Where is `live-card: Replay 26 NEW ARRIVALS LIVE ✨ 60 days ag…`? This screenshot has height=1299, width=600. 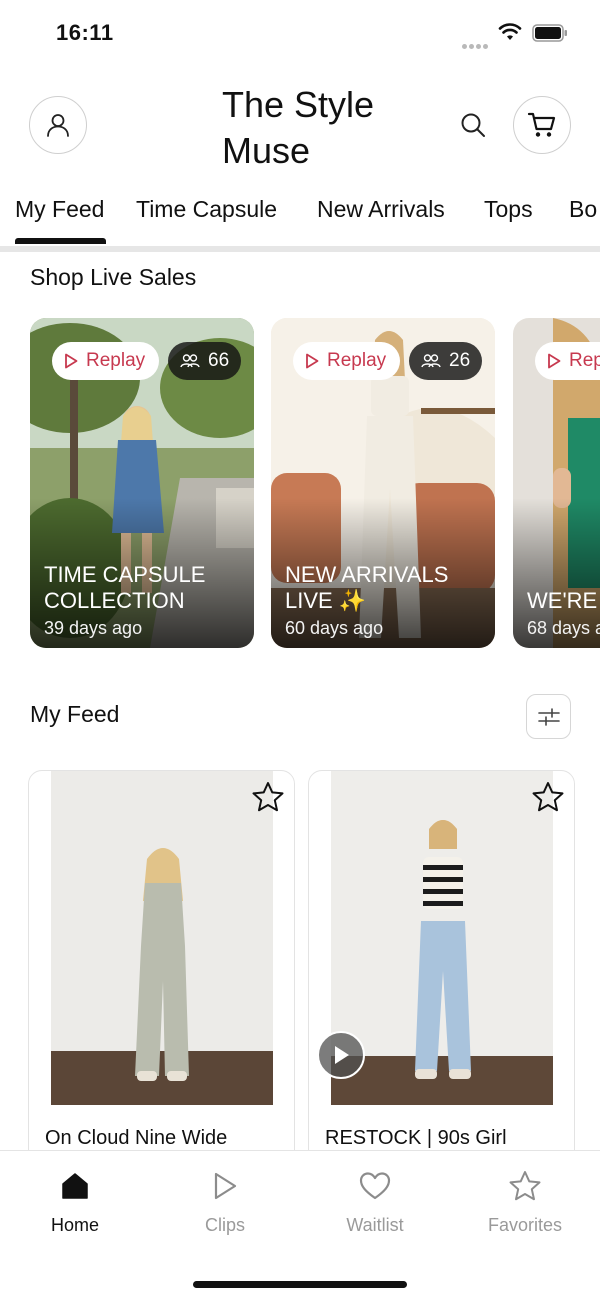 live-card: Replay 26 NEW ARRIVALS LIVE ✨ 60 days ag… is located at coordinates (383, 483).